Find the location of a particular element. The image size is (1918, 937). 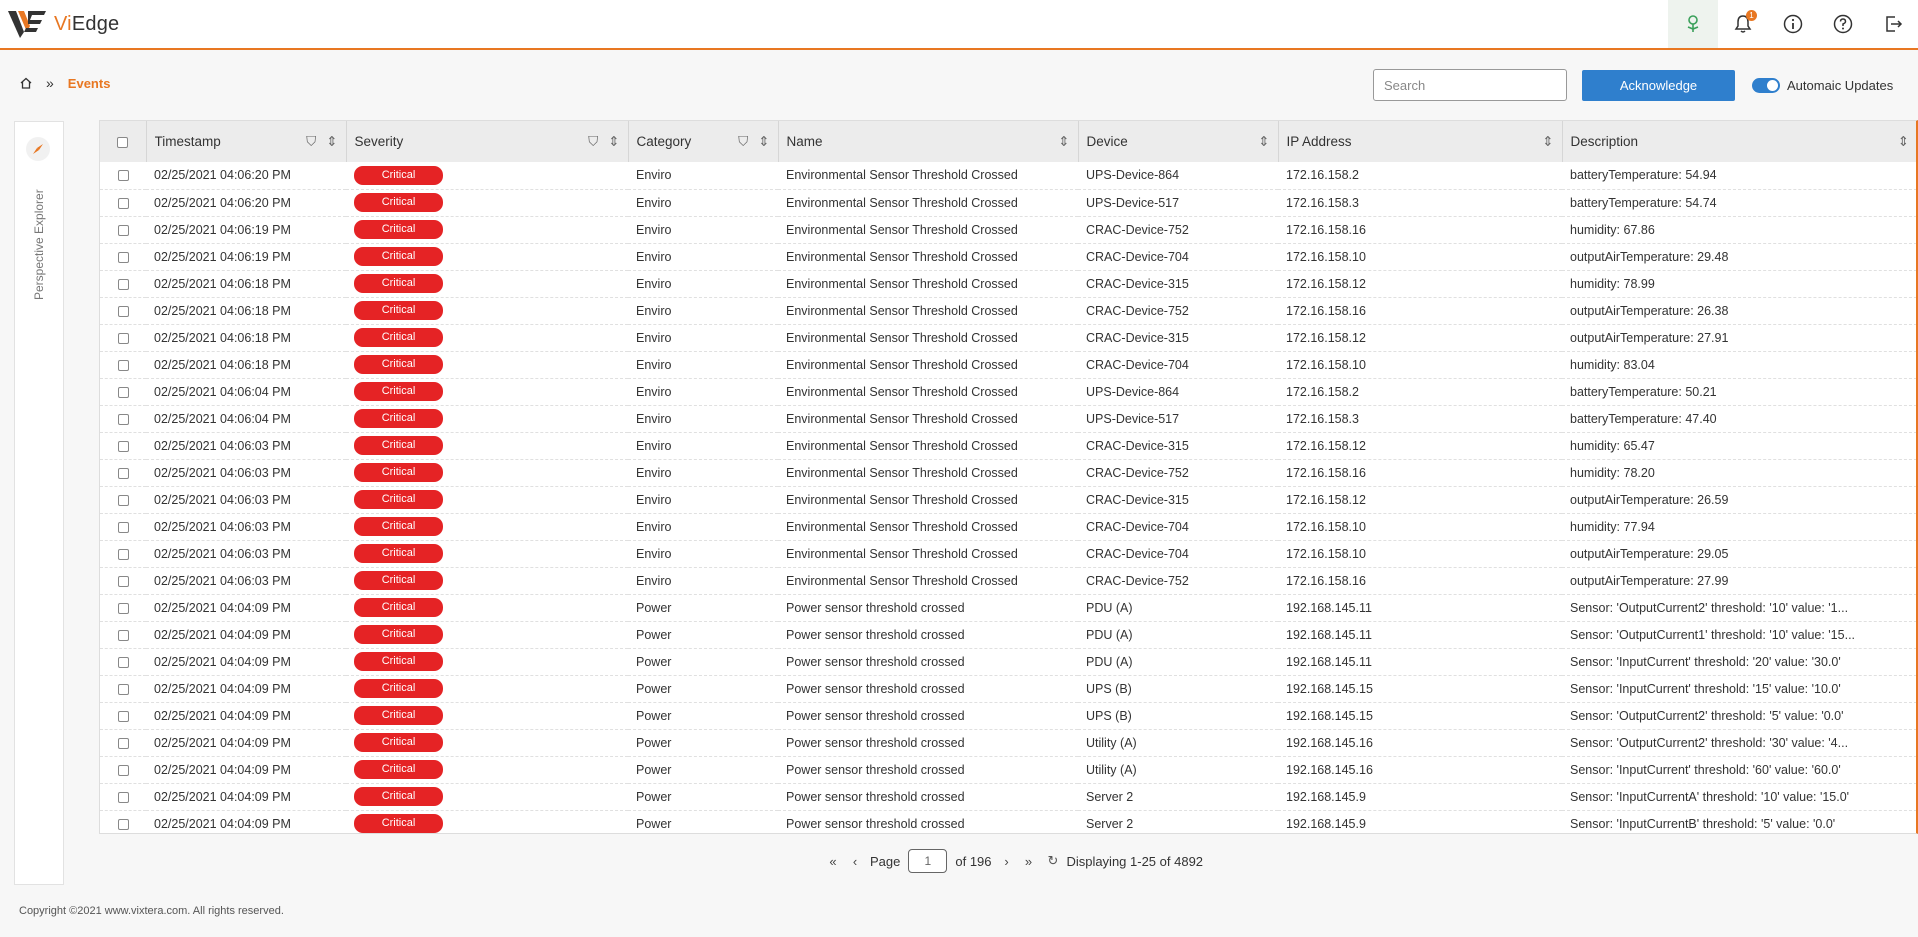

refresh-icon: ↻ is located at coordinates (1053, 861).